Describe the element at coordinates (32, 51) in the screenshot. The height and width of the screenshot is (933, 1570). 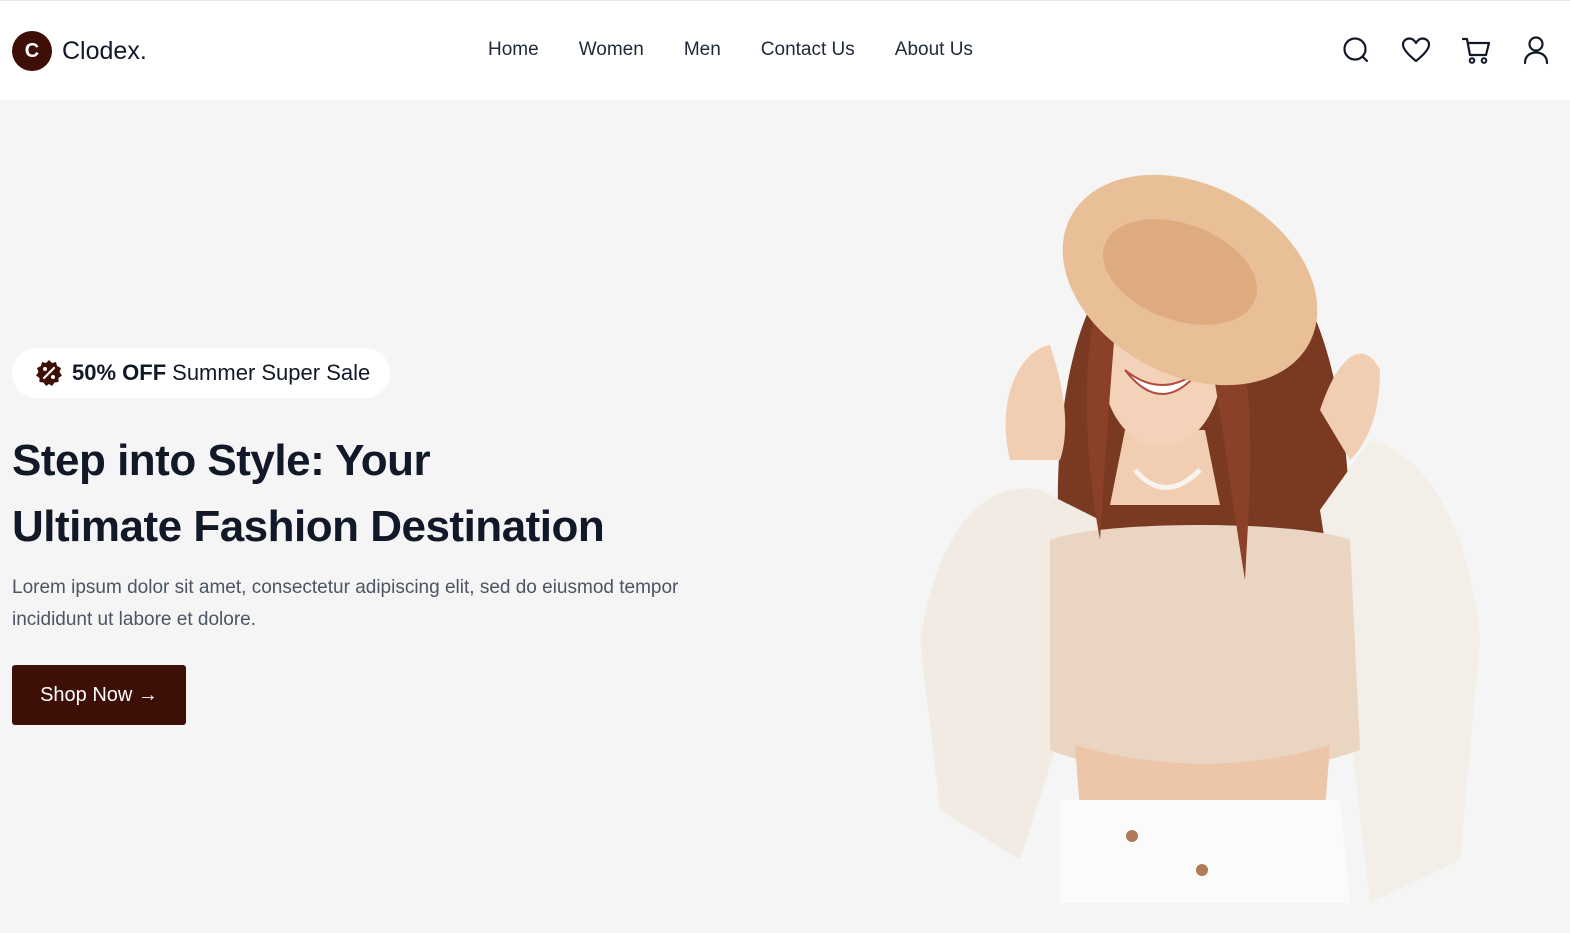
I see `logo-mark: C` at that location.